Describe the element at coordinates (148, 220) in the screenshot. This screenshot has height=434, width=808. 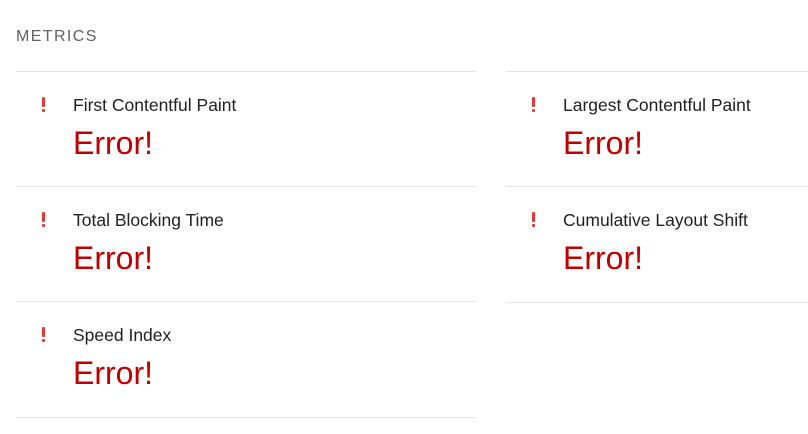
I see `metric-title: Total Blocking Time` at that location.